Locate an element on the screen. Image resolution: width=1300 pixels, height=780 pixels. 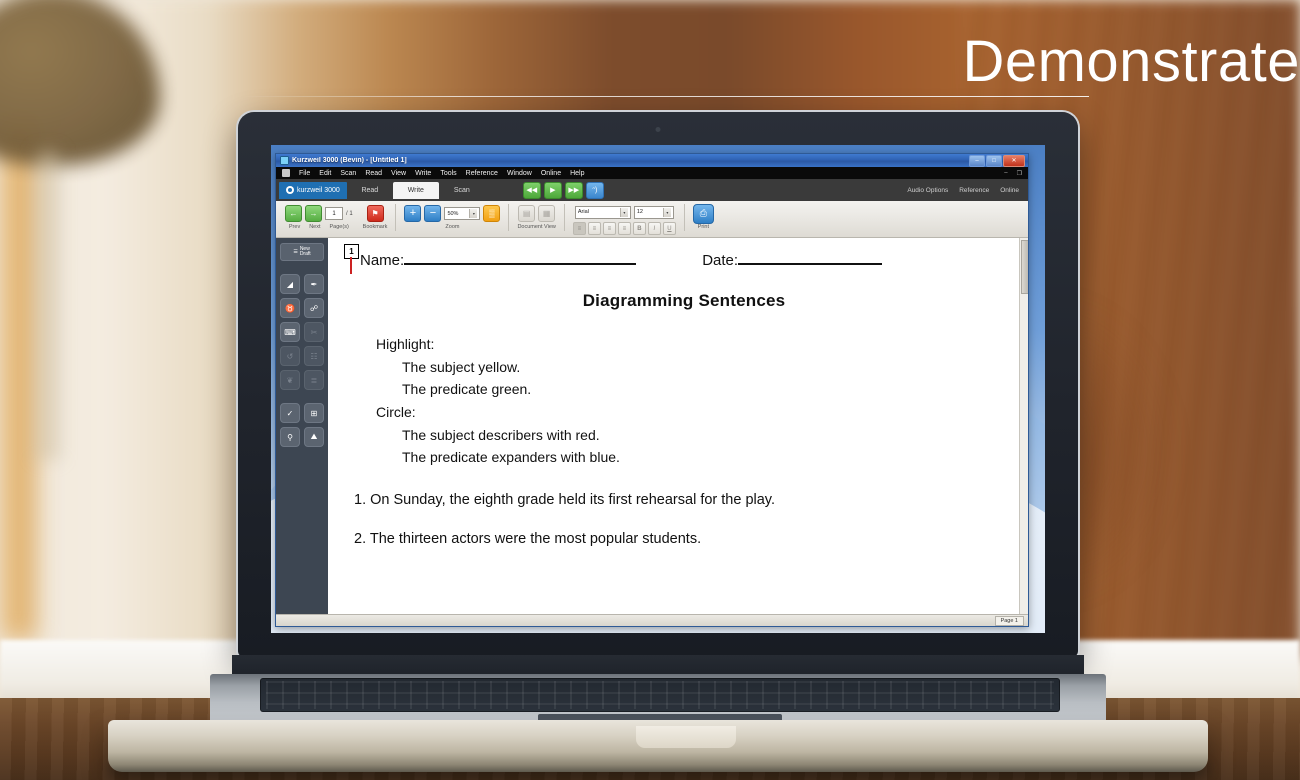
date-input-line is located at coordinates (810, 264).